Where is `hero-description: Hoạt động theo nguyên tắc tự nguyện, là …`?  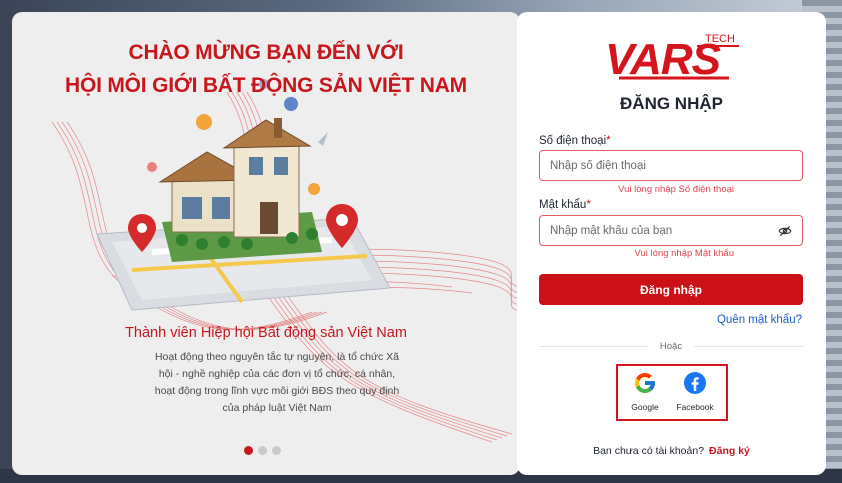 hero-description: Hoạt động theo nguyên tắc tự nguyện, là … is located at coordinates (277, 383).